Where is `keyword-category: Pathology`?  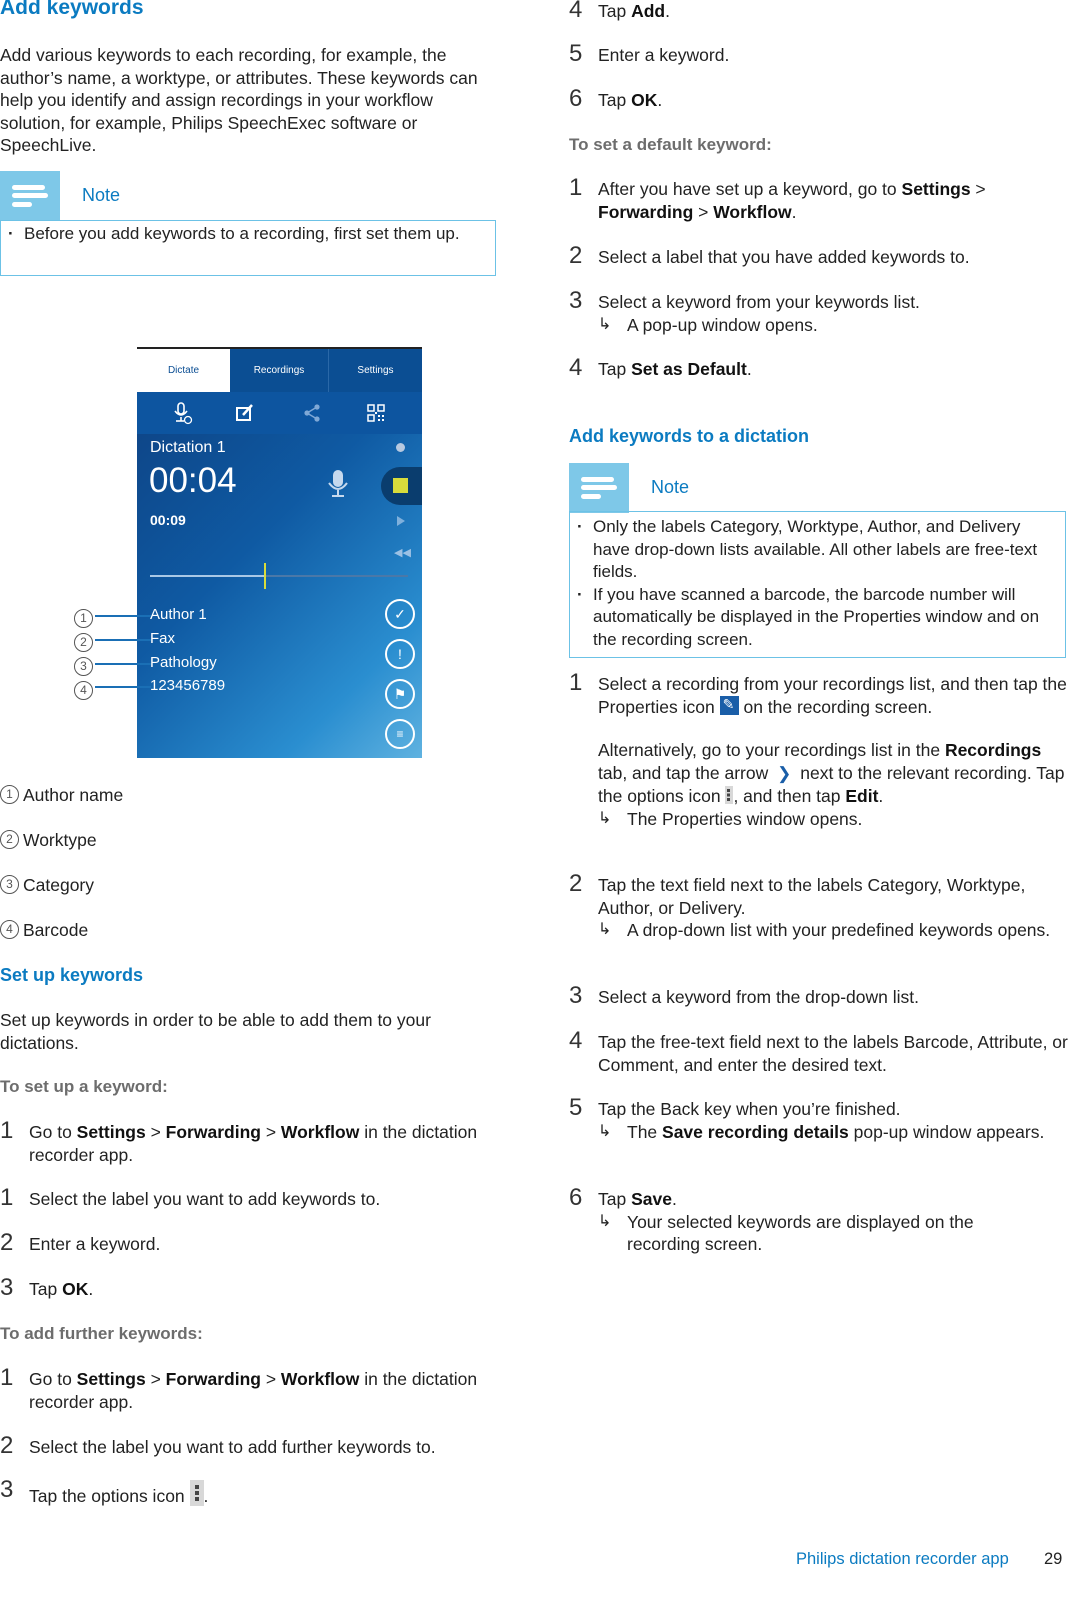 keyword-category: Pathology is located at coordinates (183, 662).